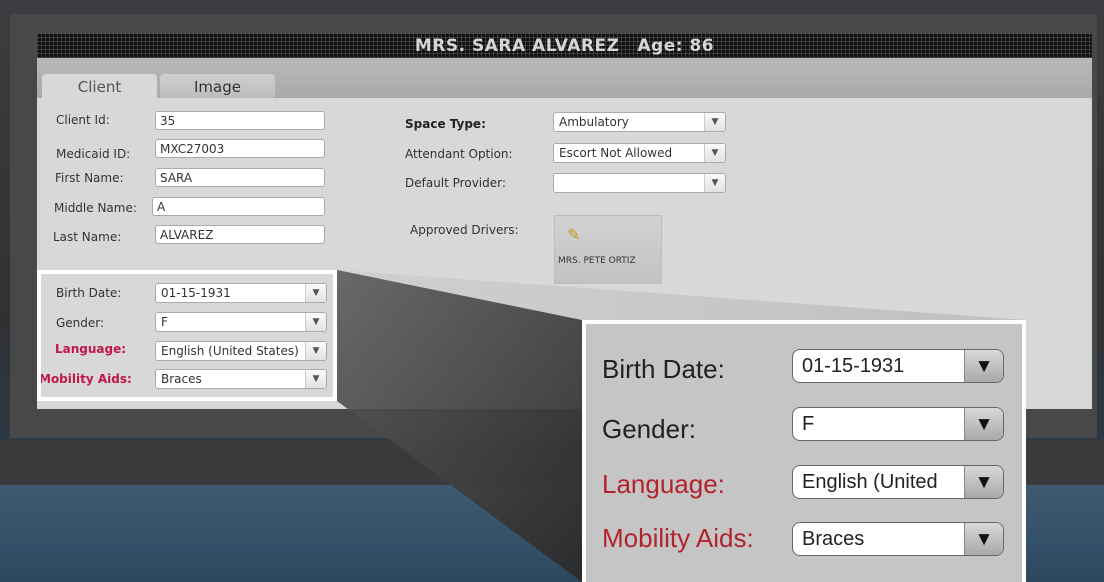  What do you see at coordinates (676, 46) in the screenshot?
I see `client-age: Age: 86` at bounding box center [676, 46].